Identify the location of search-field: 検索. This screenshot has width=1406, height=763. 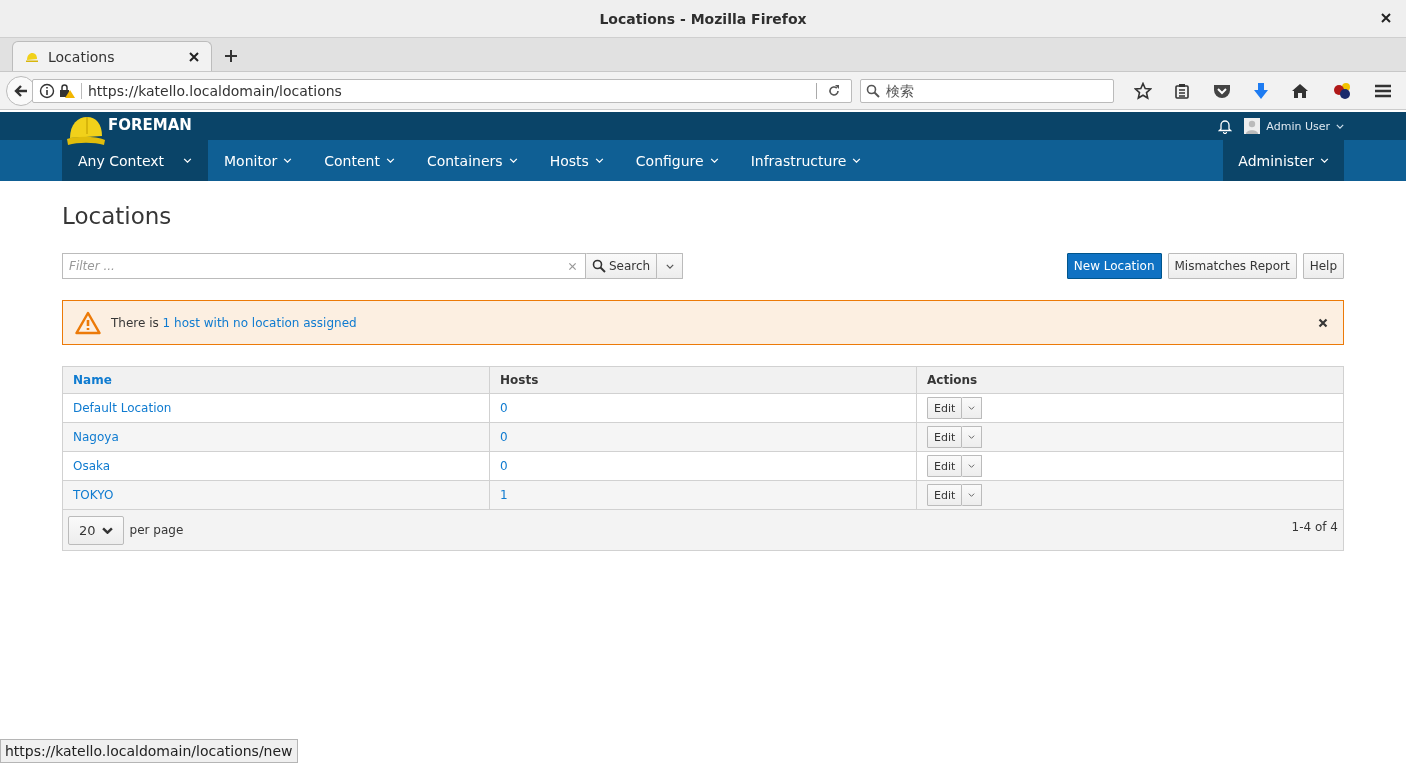
(987, 90).